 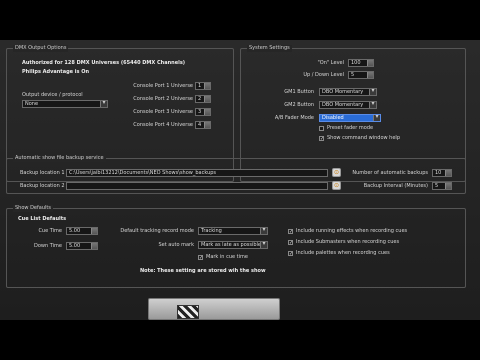 I want to click on gm2-label: GM2 Button, so click(x=299, y=105).